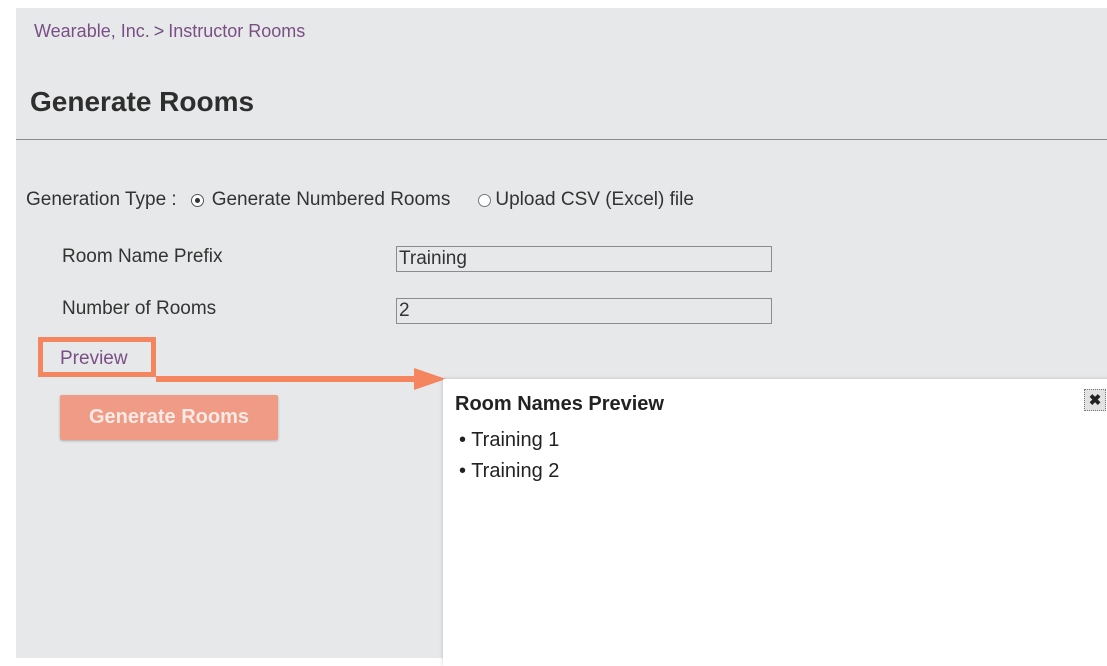  I want to click on room-prefix-input, so click(584, 259).